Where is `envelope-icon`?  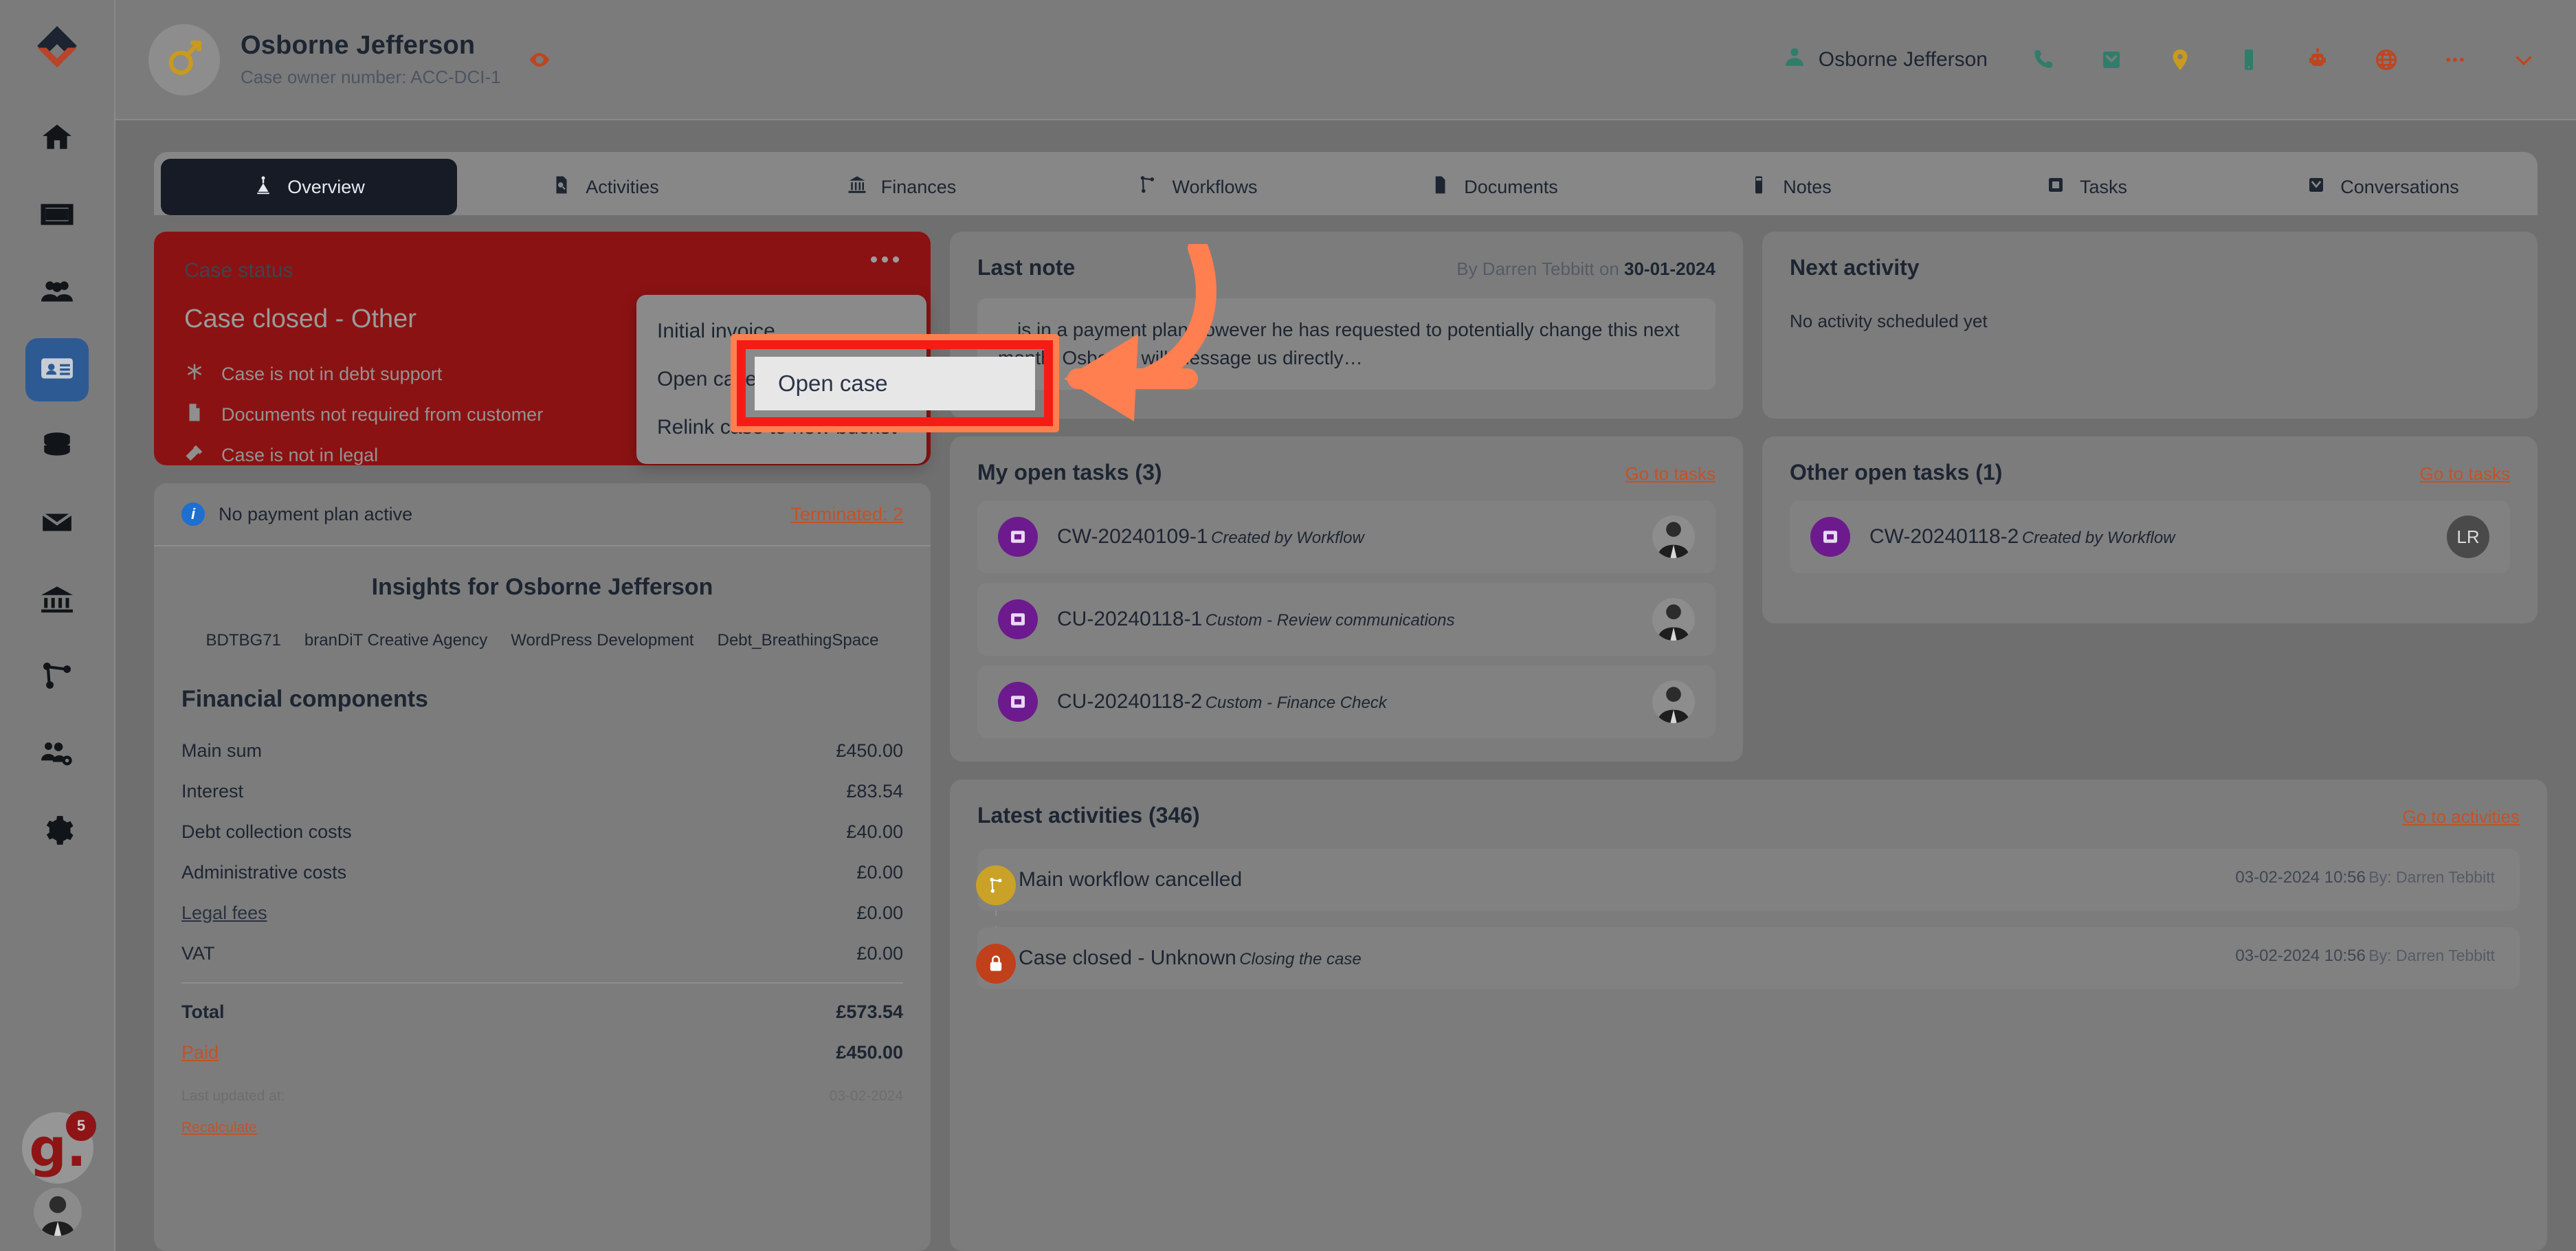 envelope-icon is located at coordinates (2111, 60).